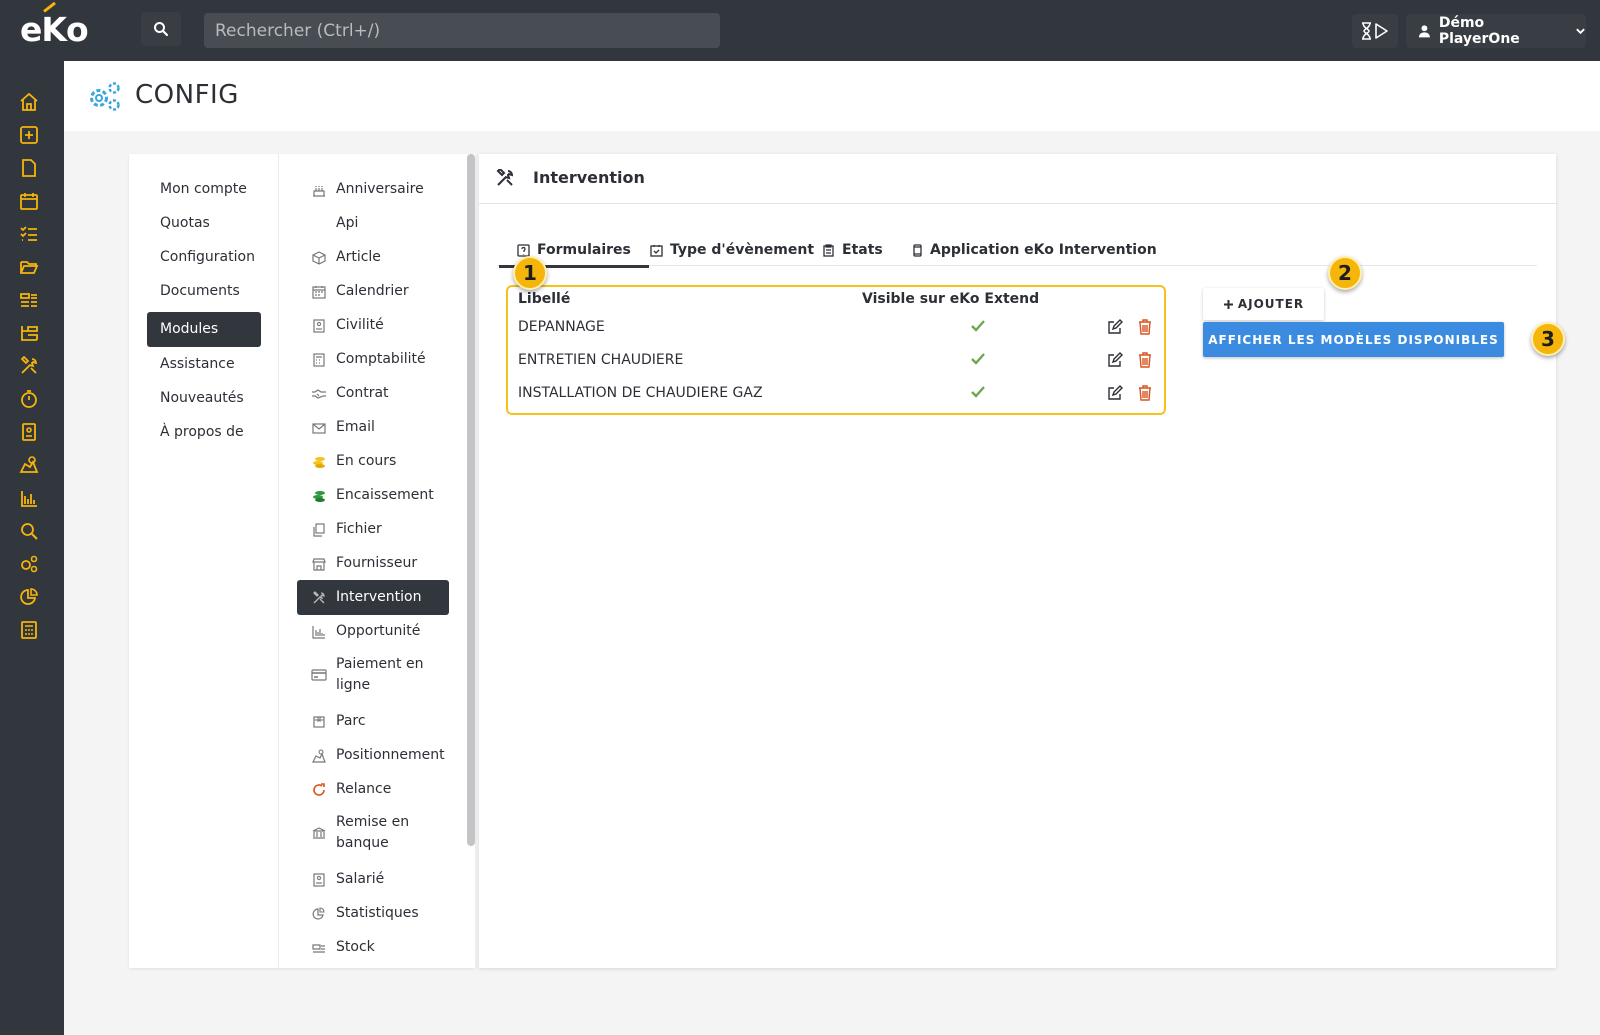 The height and width of the screenshot is (1035, 1600). Describe the element at coordinates (373, 461) in the screenshot. I see `module-item-en-cours: En cours` at that location.